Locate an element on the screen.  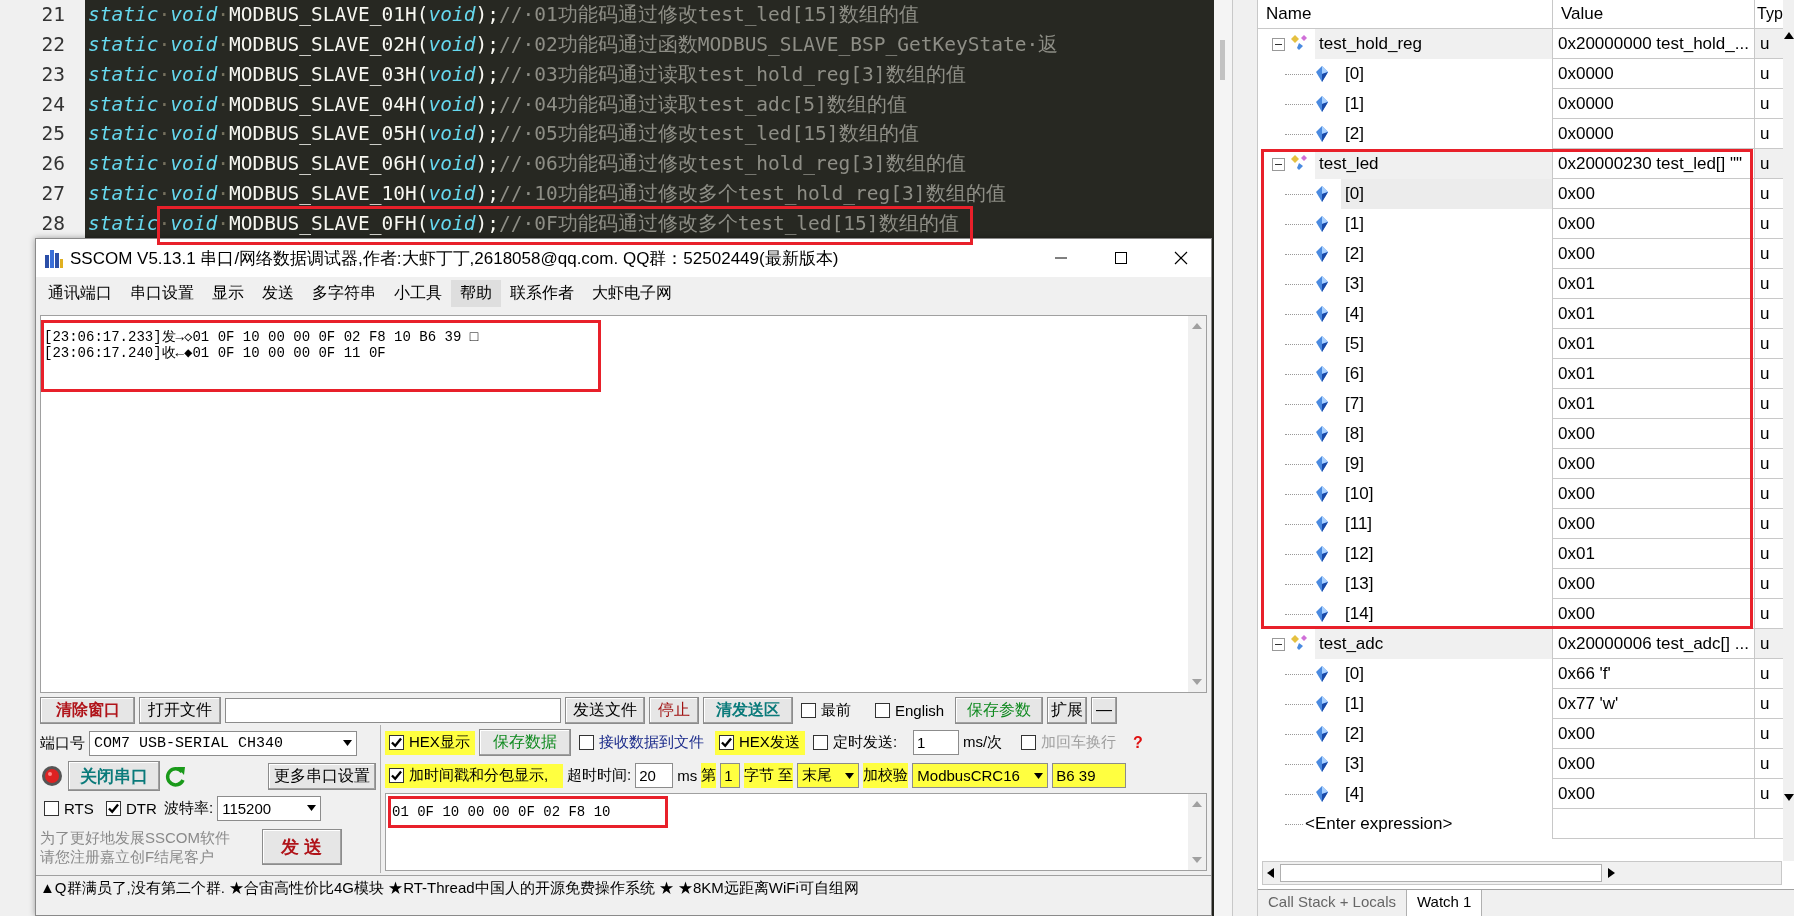
checkbox: RTS is located at coordinates (69, 808).